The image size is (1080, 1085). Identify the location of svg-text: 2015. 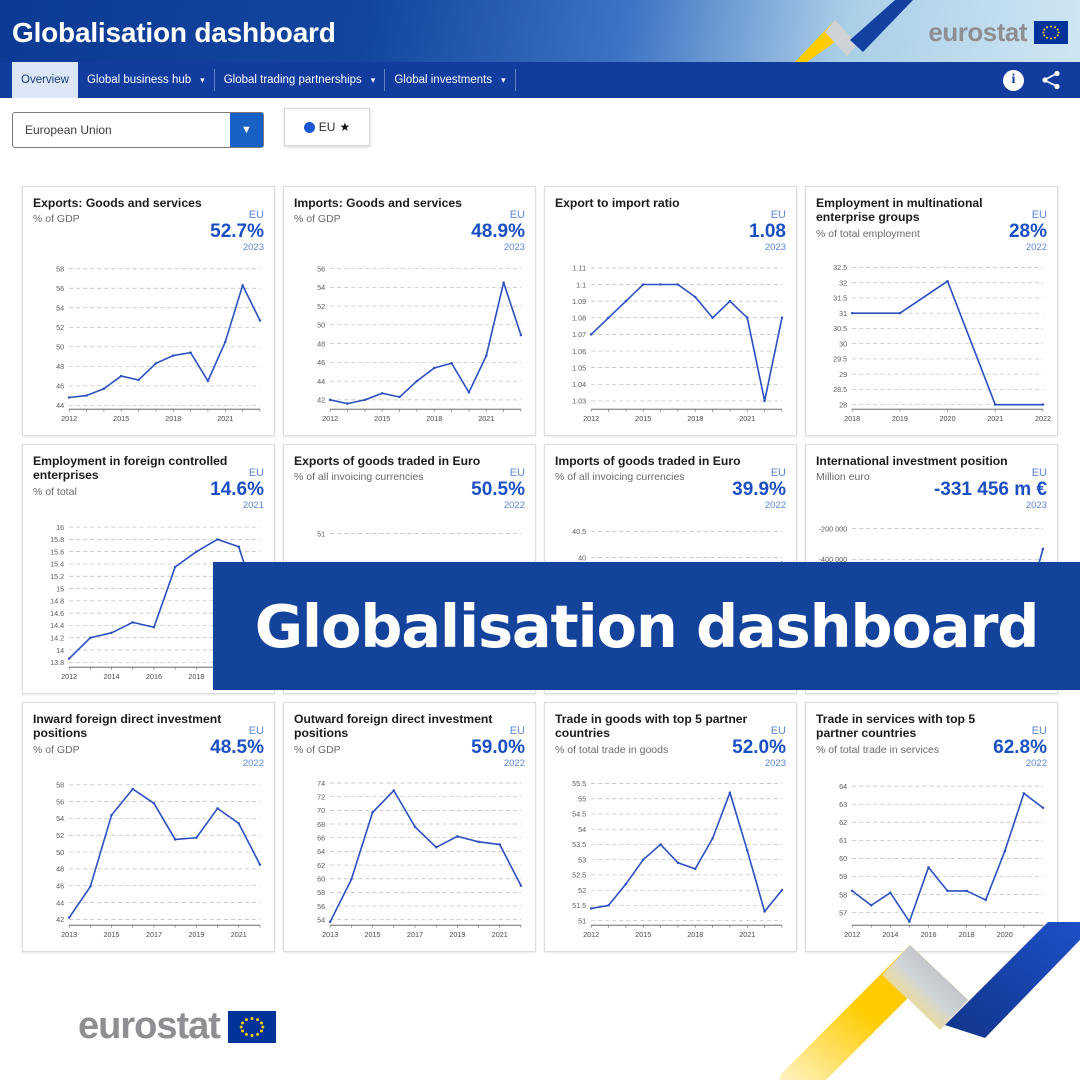
(643, 935).